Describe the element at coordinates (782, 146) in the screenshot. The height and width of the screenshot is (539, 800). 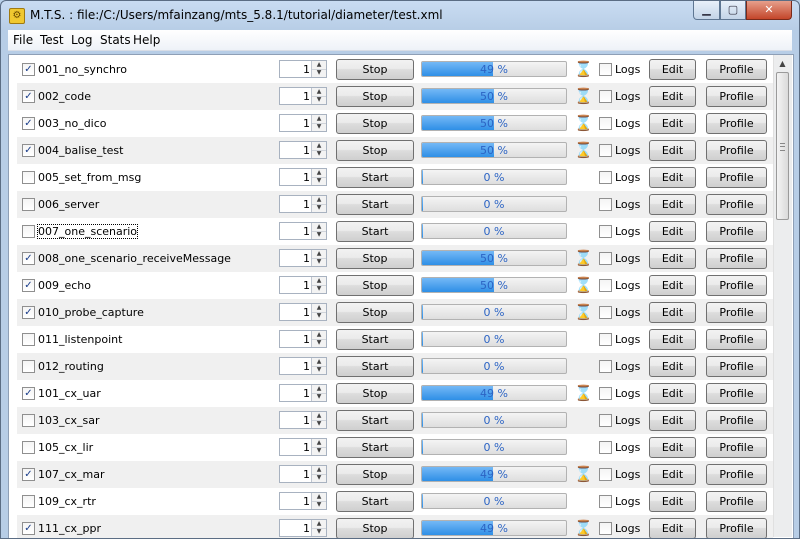
I see `scroll-thumb` at that location.